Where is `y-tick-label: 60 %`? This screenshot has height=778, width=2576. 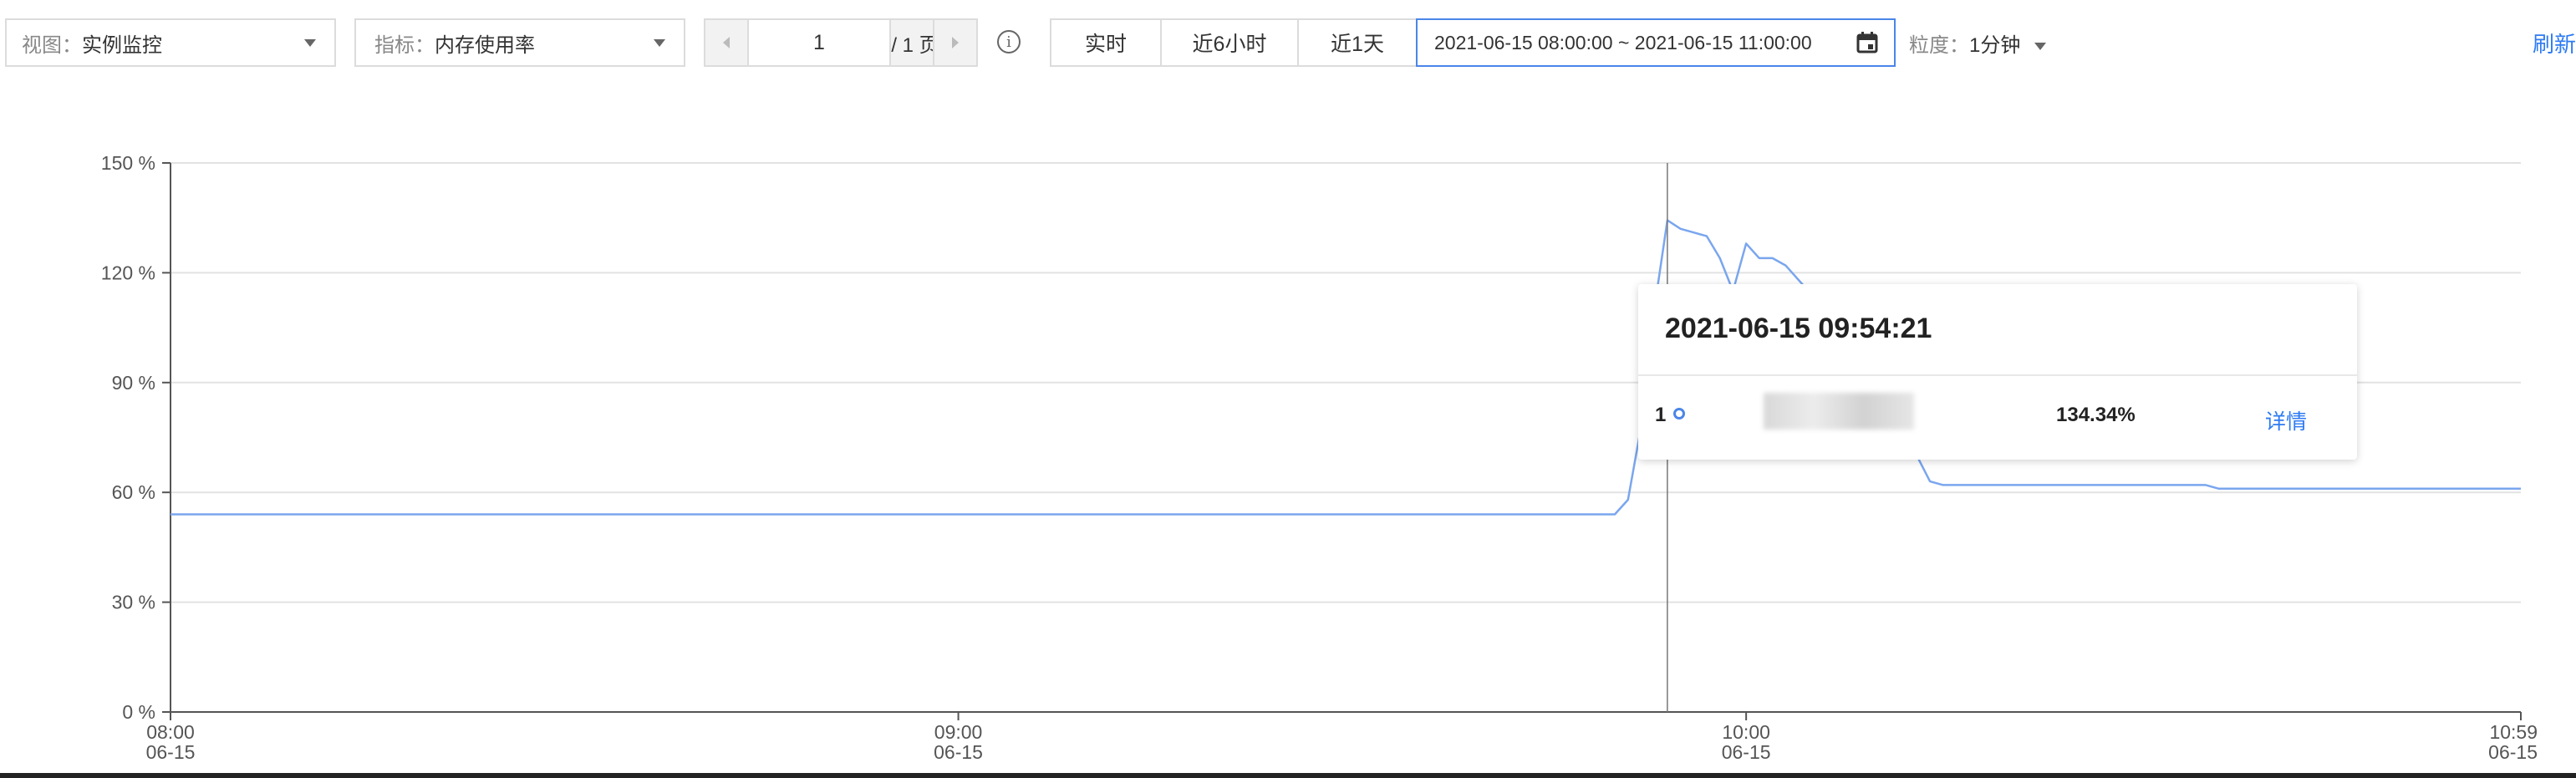
y-tick-label: 60 % is located at coordinates (133, 492).